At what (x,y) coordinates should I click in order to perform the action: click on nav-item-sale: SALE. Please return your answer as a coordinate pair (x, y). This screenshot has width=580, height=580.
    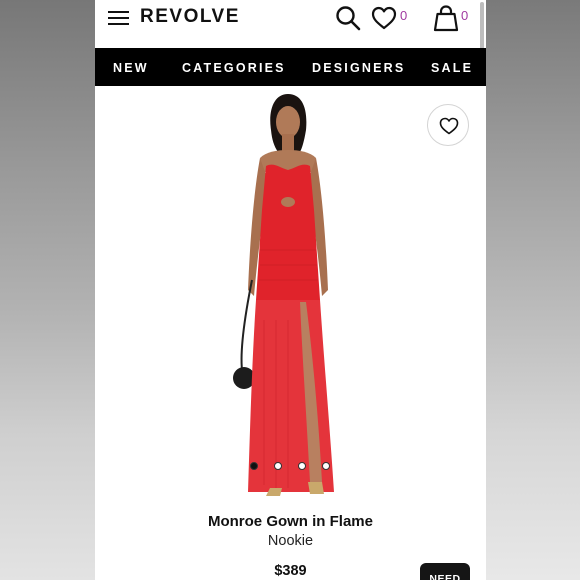
    Looking at the image, I should click on (452, 68).